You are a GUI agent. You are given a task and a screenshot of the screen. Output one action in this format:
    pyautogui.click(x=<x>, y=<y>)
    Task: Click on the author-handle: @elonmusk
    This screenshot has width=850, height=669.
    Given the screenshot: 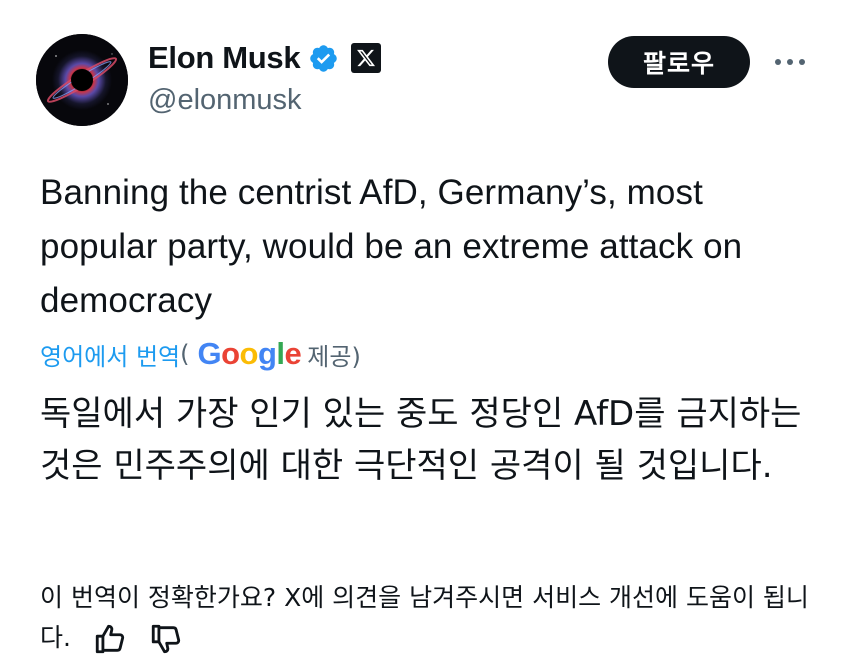 What is the action you would take?
    pyautogui.click(x=225, y=100)
    